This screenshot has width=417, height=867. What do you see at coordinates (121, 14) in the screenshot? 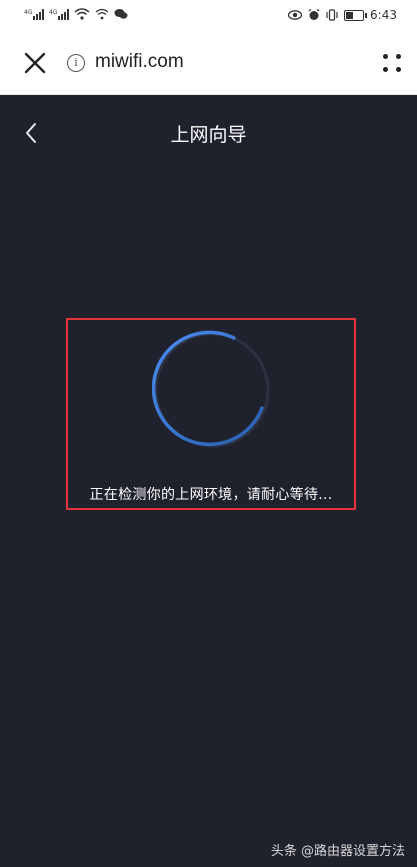
I see `wechat-icon` at bounding box center [121, 14].